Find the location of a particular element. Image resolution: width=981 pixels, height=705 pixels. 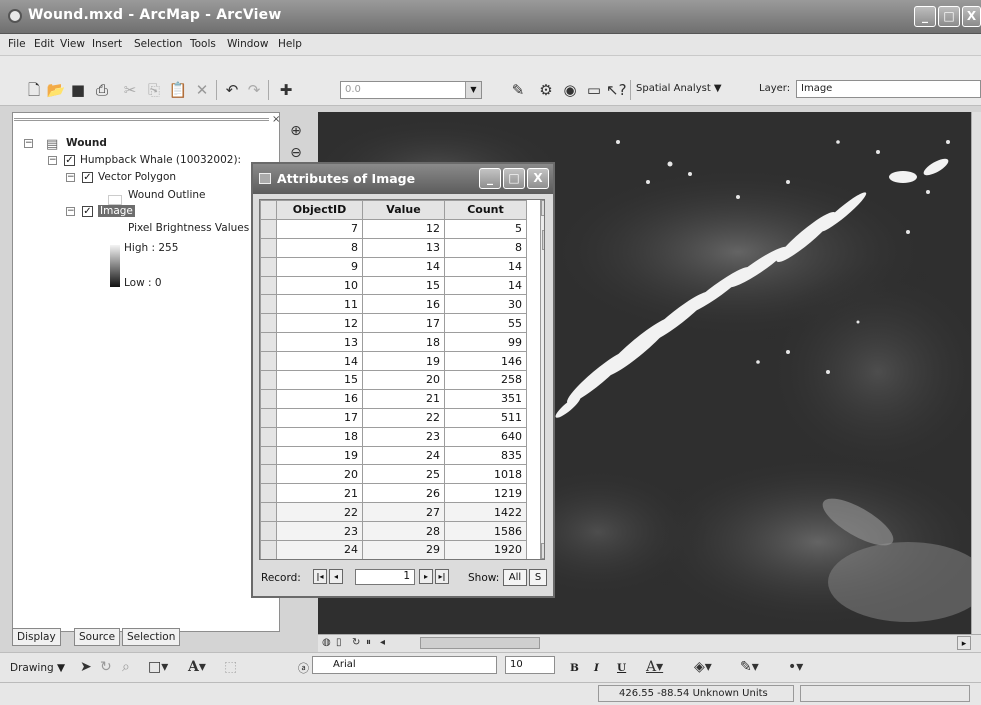

toc-title-grip is located at coordinates (141, 119).